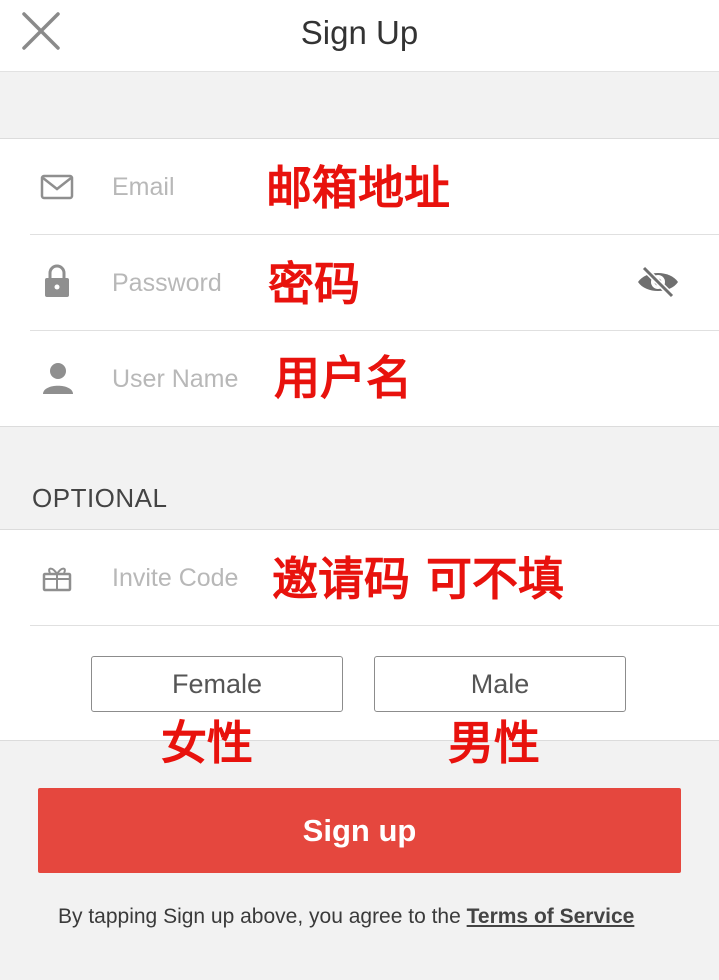 The height and width of the screenshot is (980, 719). Describe the element at coordinates (359, 830) in the screenshot. I see `signup-button: Sign up` at that location.